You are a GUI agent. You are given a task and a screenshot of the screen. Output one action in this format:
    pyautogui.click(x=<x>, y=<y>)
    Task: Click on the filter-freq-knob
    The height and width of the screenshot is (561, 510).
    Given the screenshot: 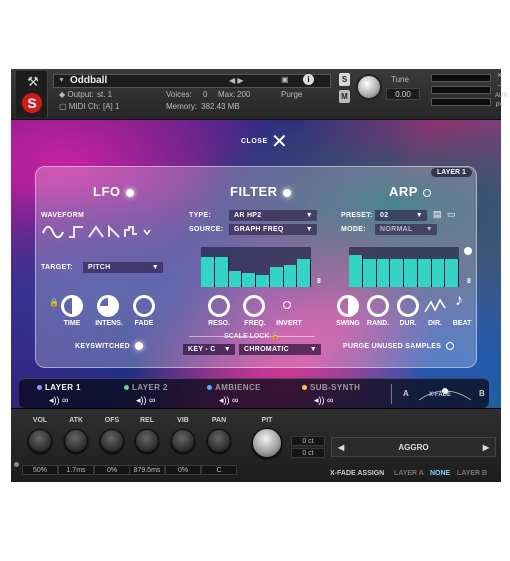 What is the action you would take?
    pyautogui.click(x=254, y=306)
    